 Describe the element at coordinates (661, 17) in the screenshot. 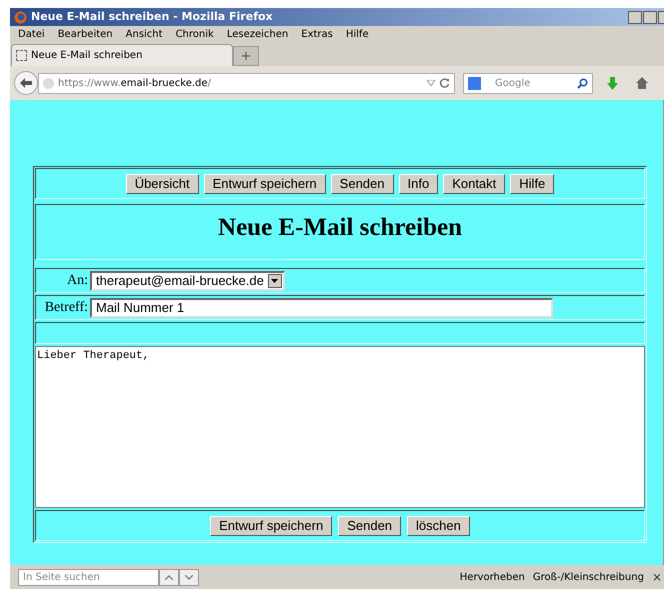

I see `close-button` at that location.